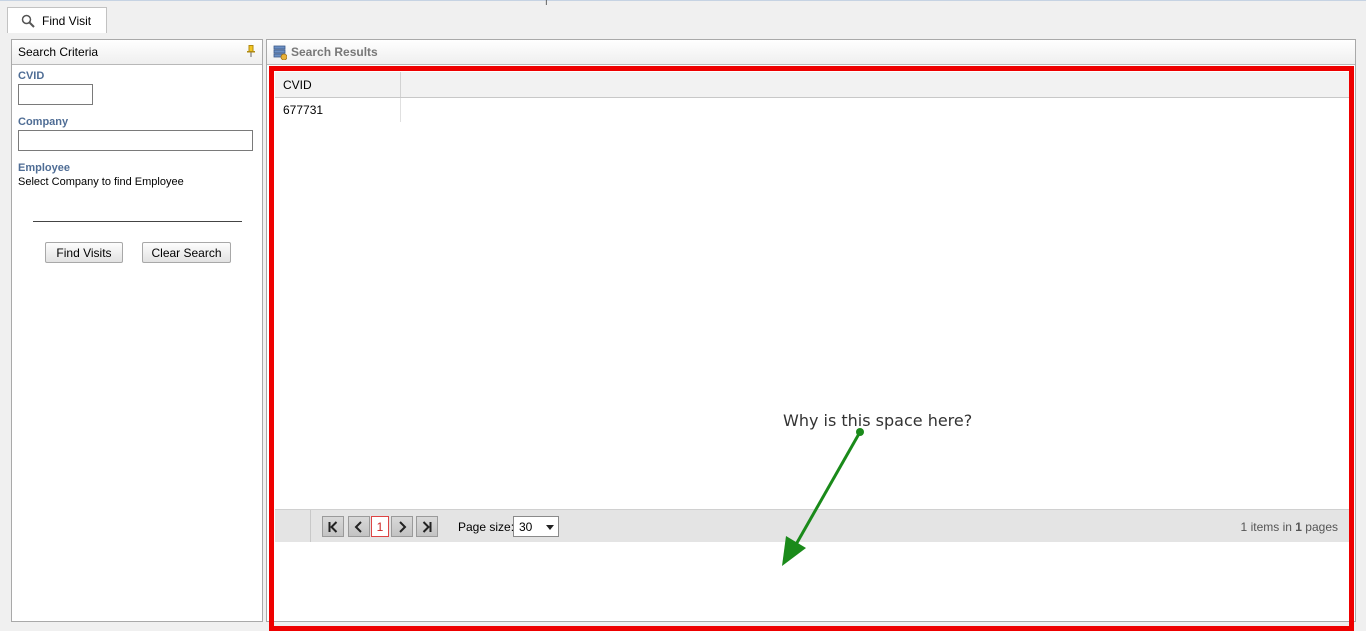 This screenshot has width=1366, height=631. What do you see at coordinates (338, 110) in the screenshot?
I see `table-cell-cvid: 677731` at bounding box center [338, 110].